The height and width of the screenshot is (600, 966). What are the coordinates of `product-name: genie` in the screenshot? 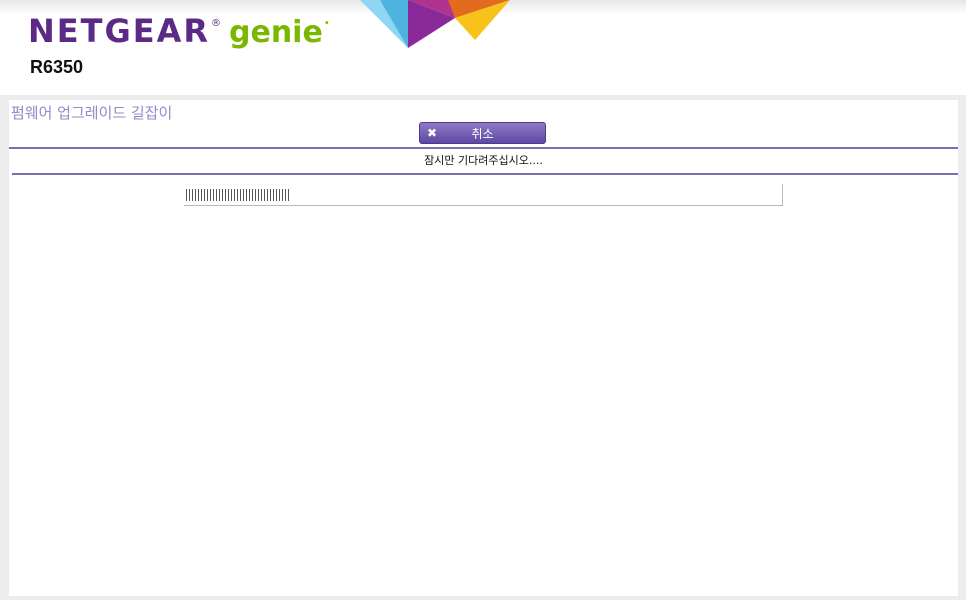 It's located at (276, 32).